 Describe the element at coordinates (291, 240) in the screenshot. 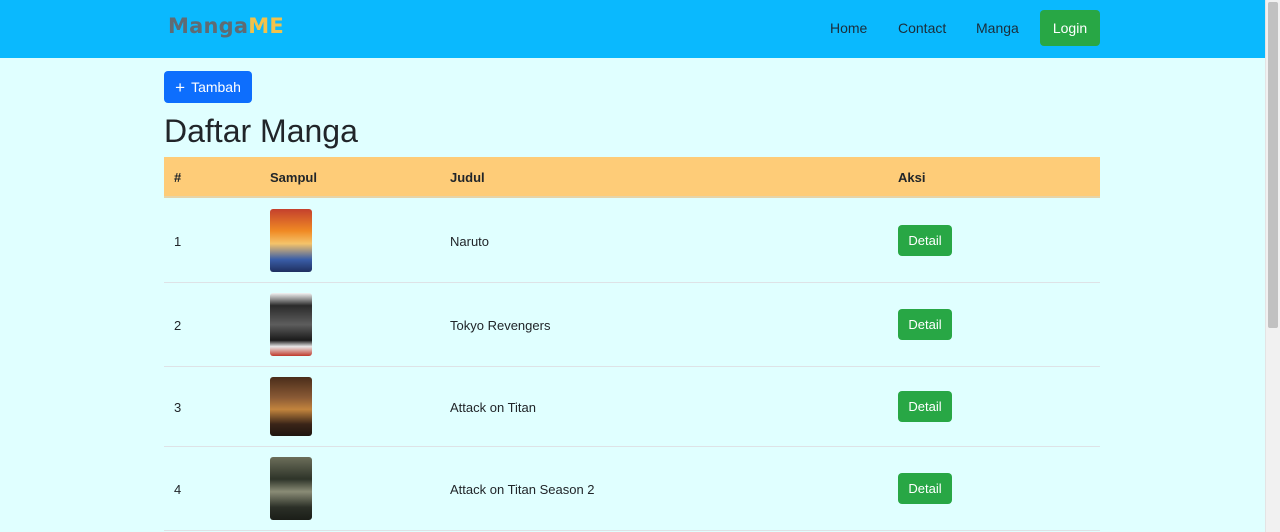

I see `cover-image-naruto` at that location.